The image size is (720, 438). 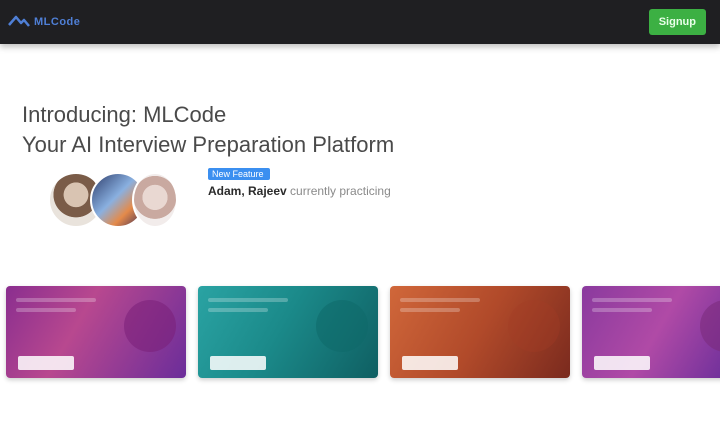 What do you see at coordinates (360, 22) in the screenshot?
I see `top-navigation-bar: MLCode Signup` at bounding box center [360, 22].